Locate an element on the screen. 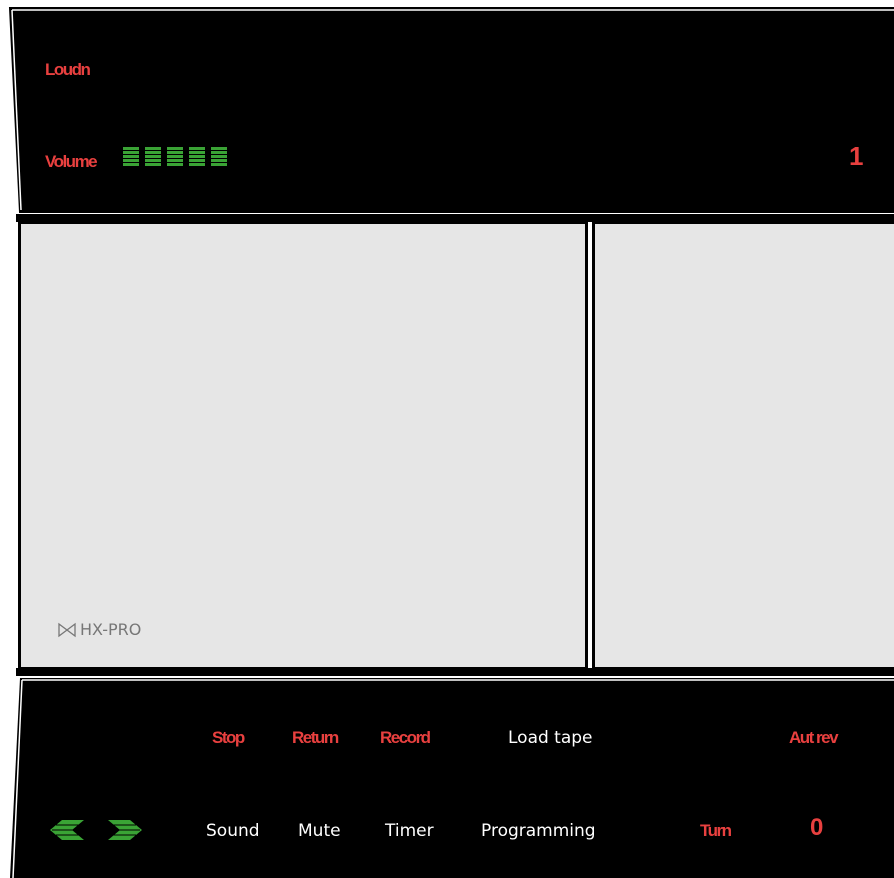 Image resolution: width=894 pixels, height=878 pixels. channel-number: 1 is located at coordinates (856, 156).